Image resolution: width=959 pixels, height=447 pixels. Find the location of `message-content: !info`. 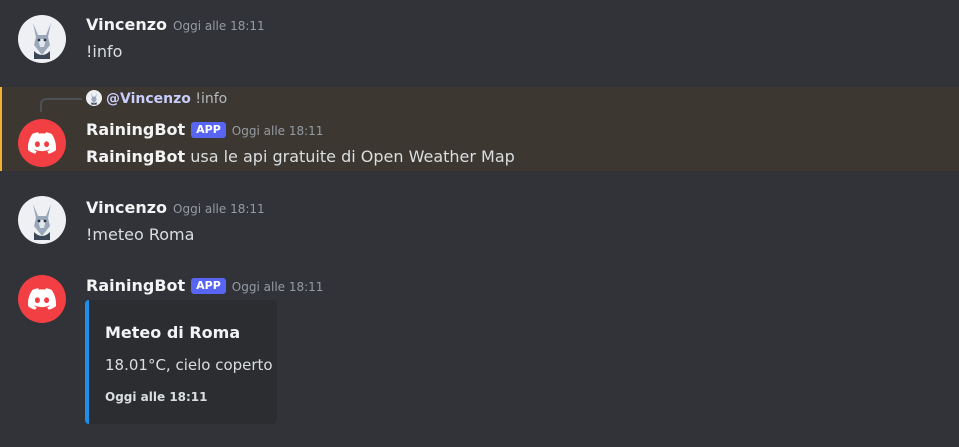

message-content: !info is located at coordinates (104, 51).